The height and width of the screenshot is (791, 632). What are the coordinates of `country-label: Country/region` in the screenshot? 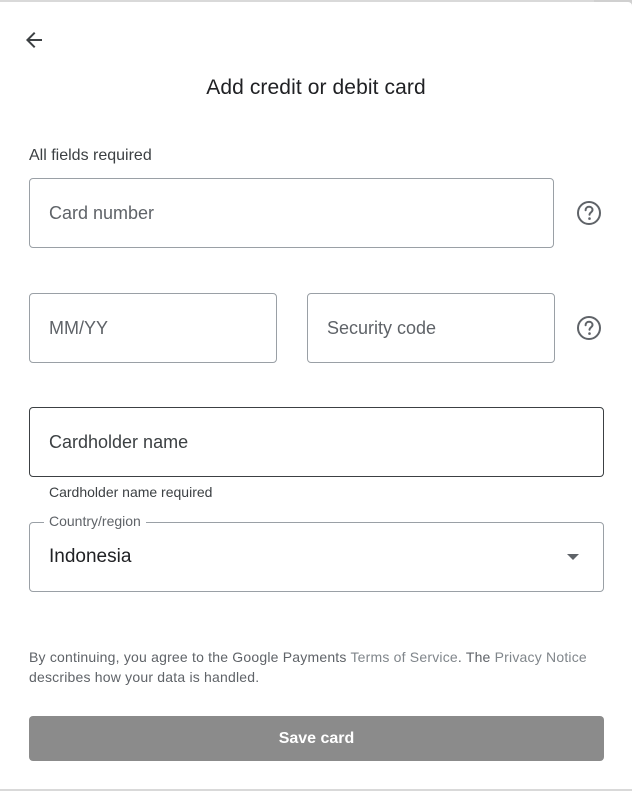 It's located at (95, 521).